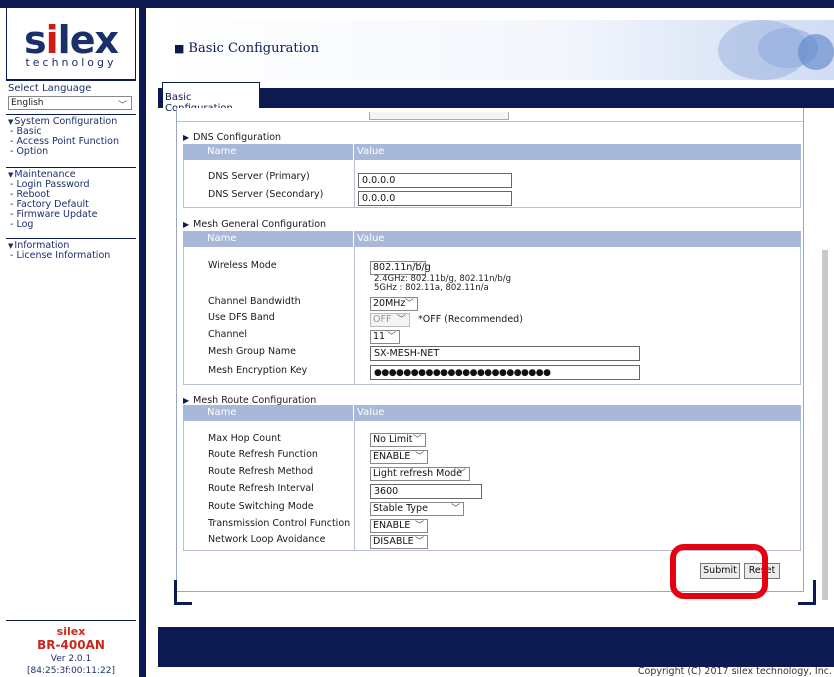  Describe the element at coordinates (247, 48) in the screenshot. I see `page-title: ■ Basic Configuration` at that location.